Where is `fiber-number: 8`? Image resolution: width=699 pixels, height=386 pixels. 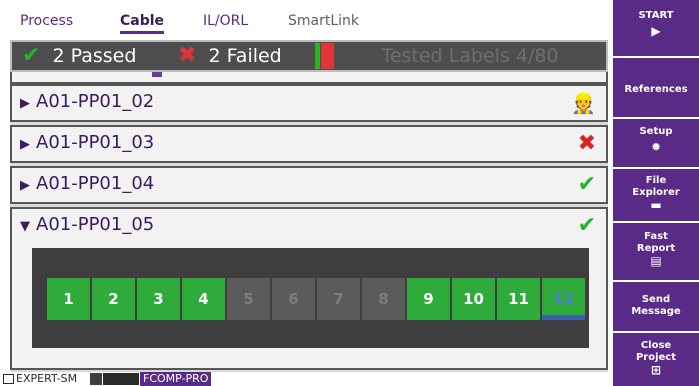 fiber-number: 8 is located at coordinates (383, 299).